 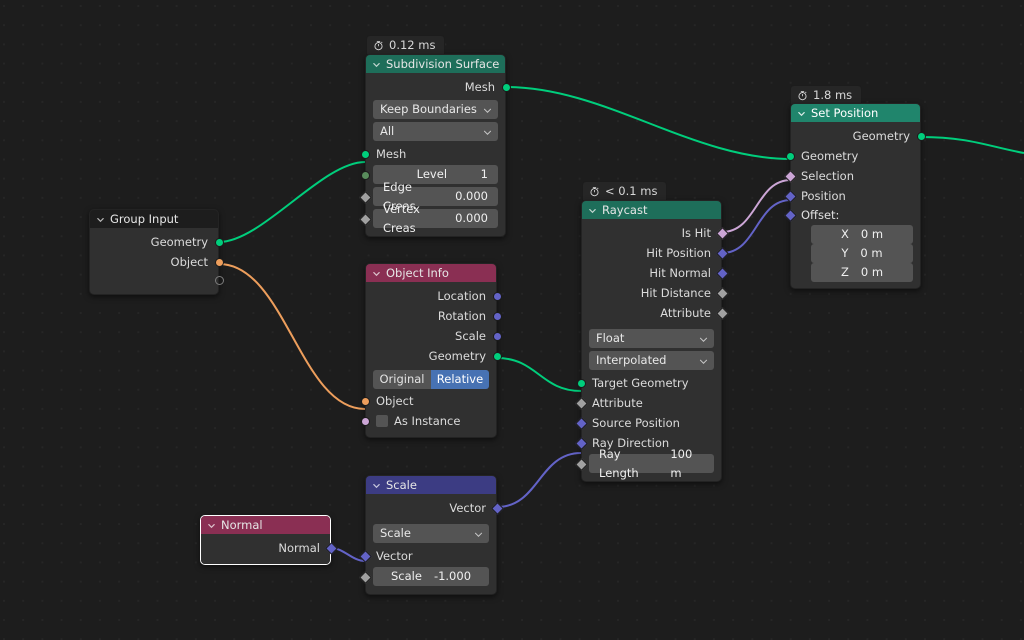 I want to click on offset-field-row-x: X 0 m, so click(x=855, y=234).